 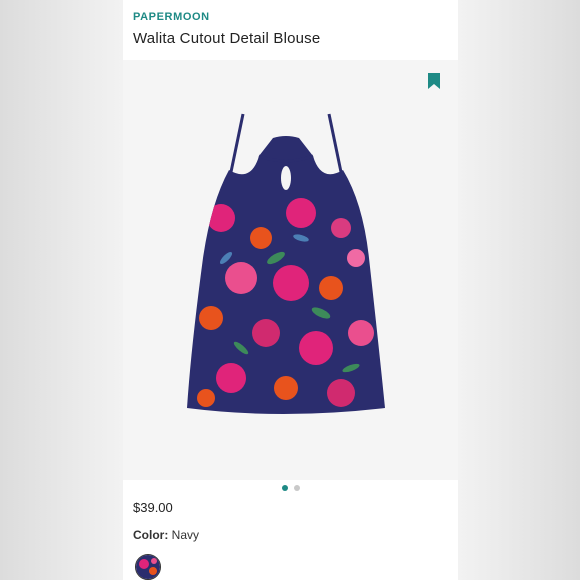 I want to click on brand-name: PAPERMOON, so click(x=171, y=17).